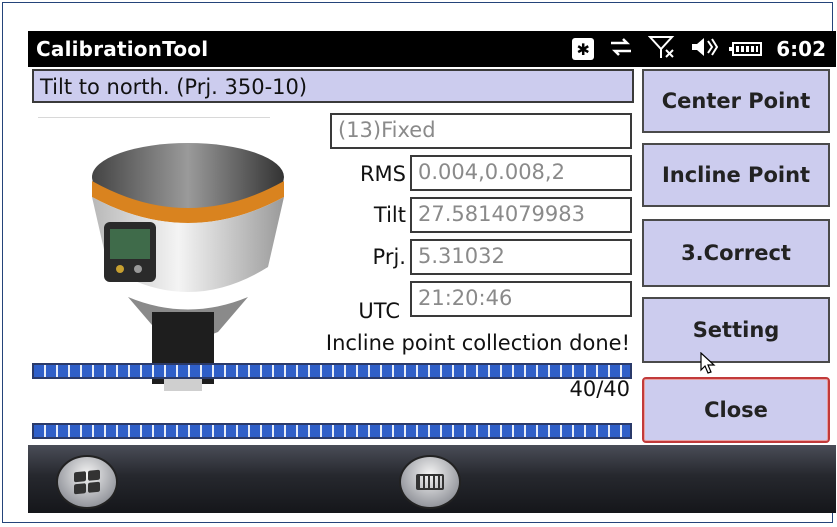 This screenshot has width=837, height=527. Describe the element at coordinates (430, 482) in the screenshot. I see `keyboard-icon` at that location.